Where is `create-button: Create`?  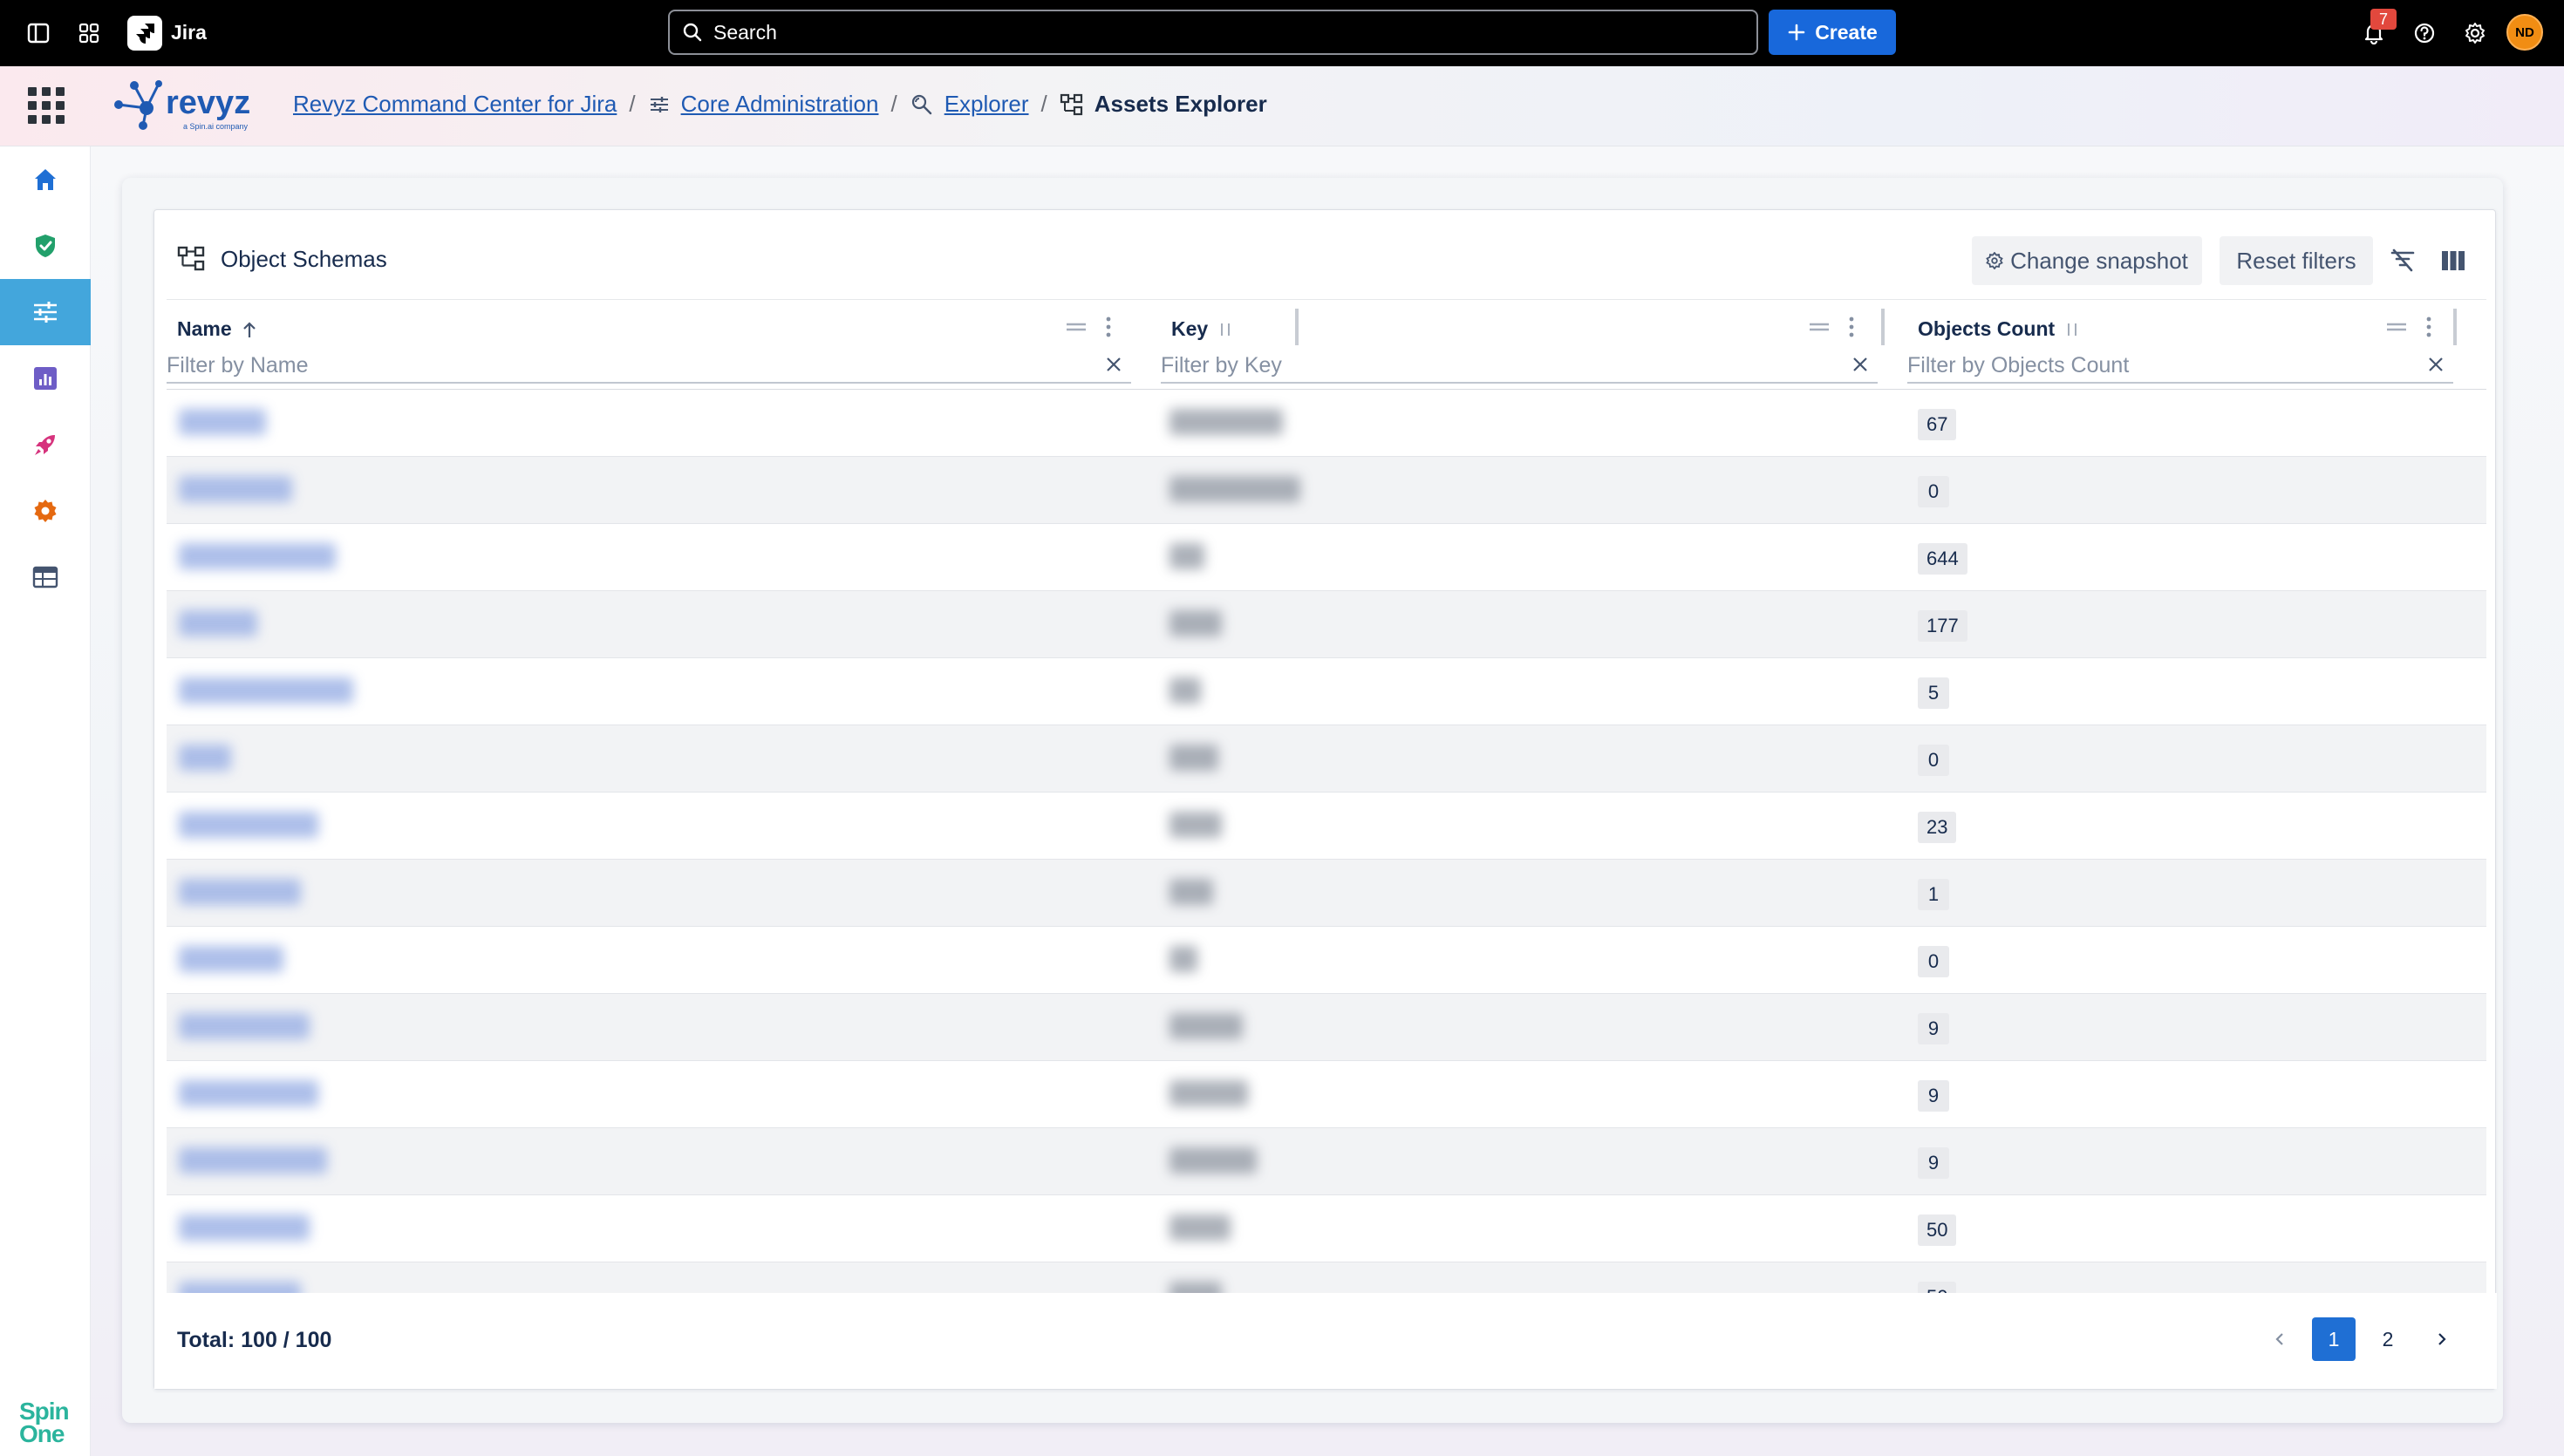
create-button: Create is located at coordinates (1832, 32).